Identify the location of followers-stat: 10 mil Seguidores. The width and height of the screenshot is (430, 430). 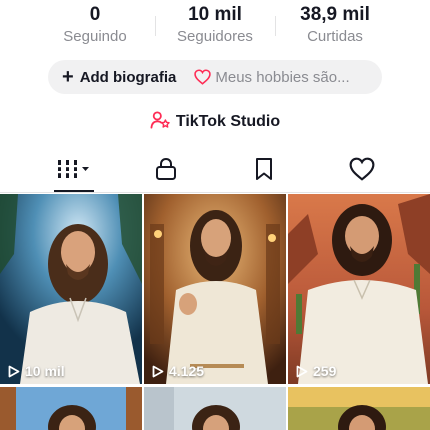
(215, 25).